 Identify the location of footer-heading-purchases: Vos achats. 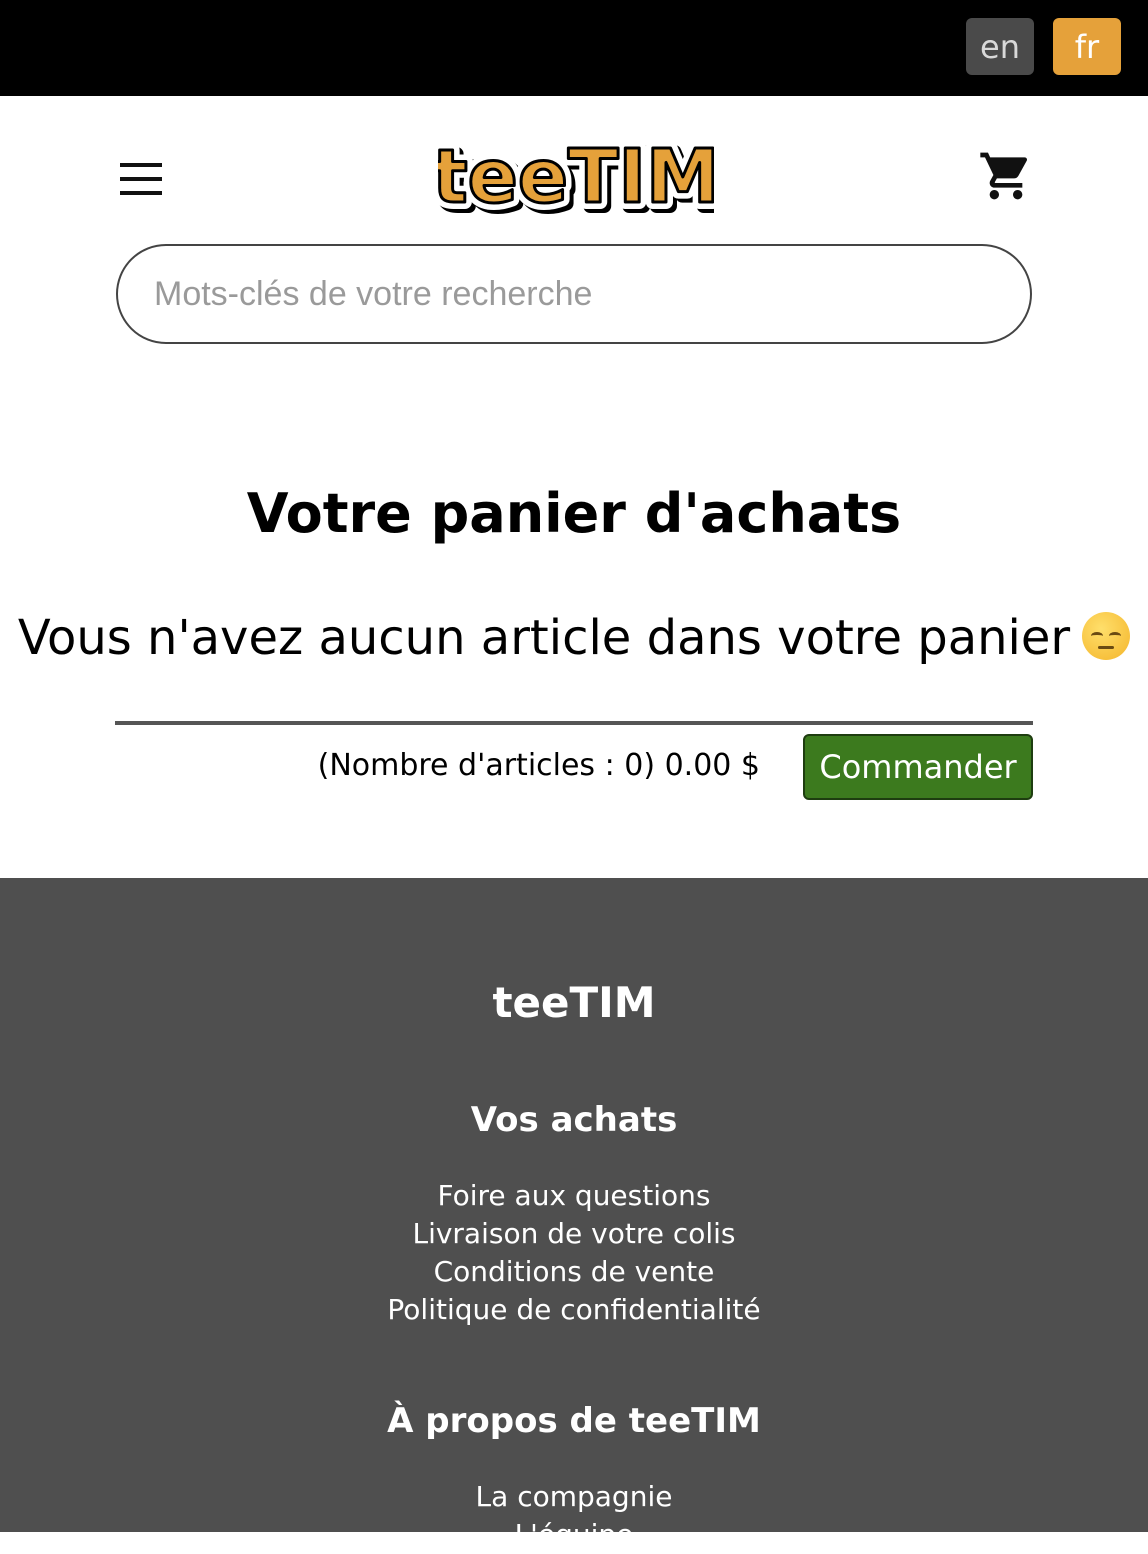
(574, 1120).